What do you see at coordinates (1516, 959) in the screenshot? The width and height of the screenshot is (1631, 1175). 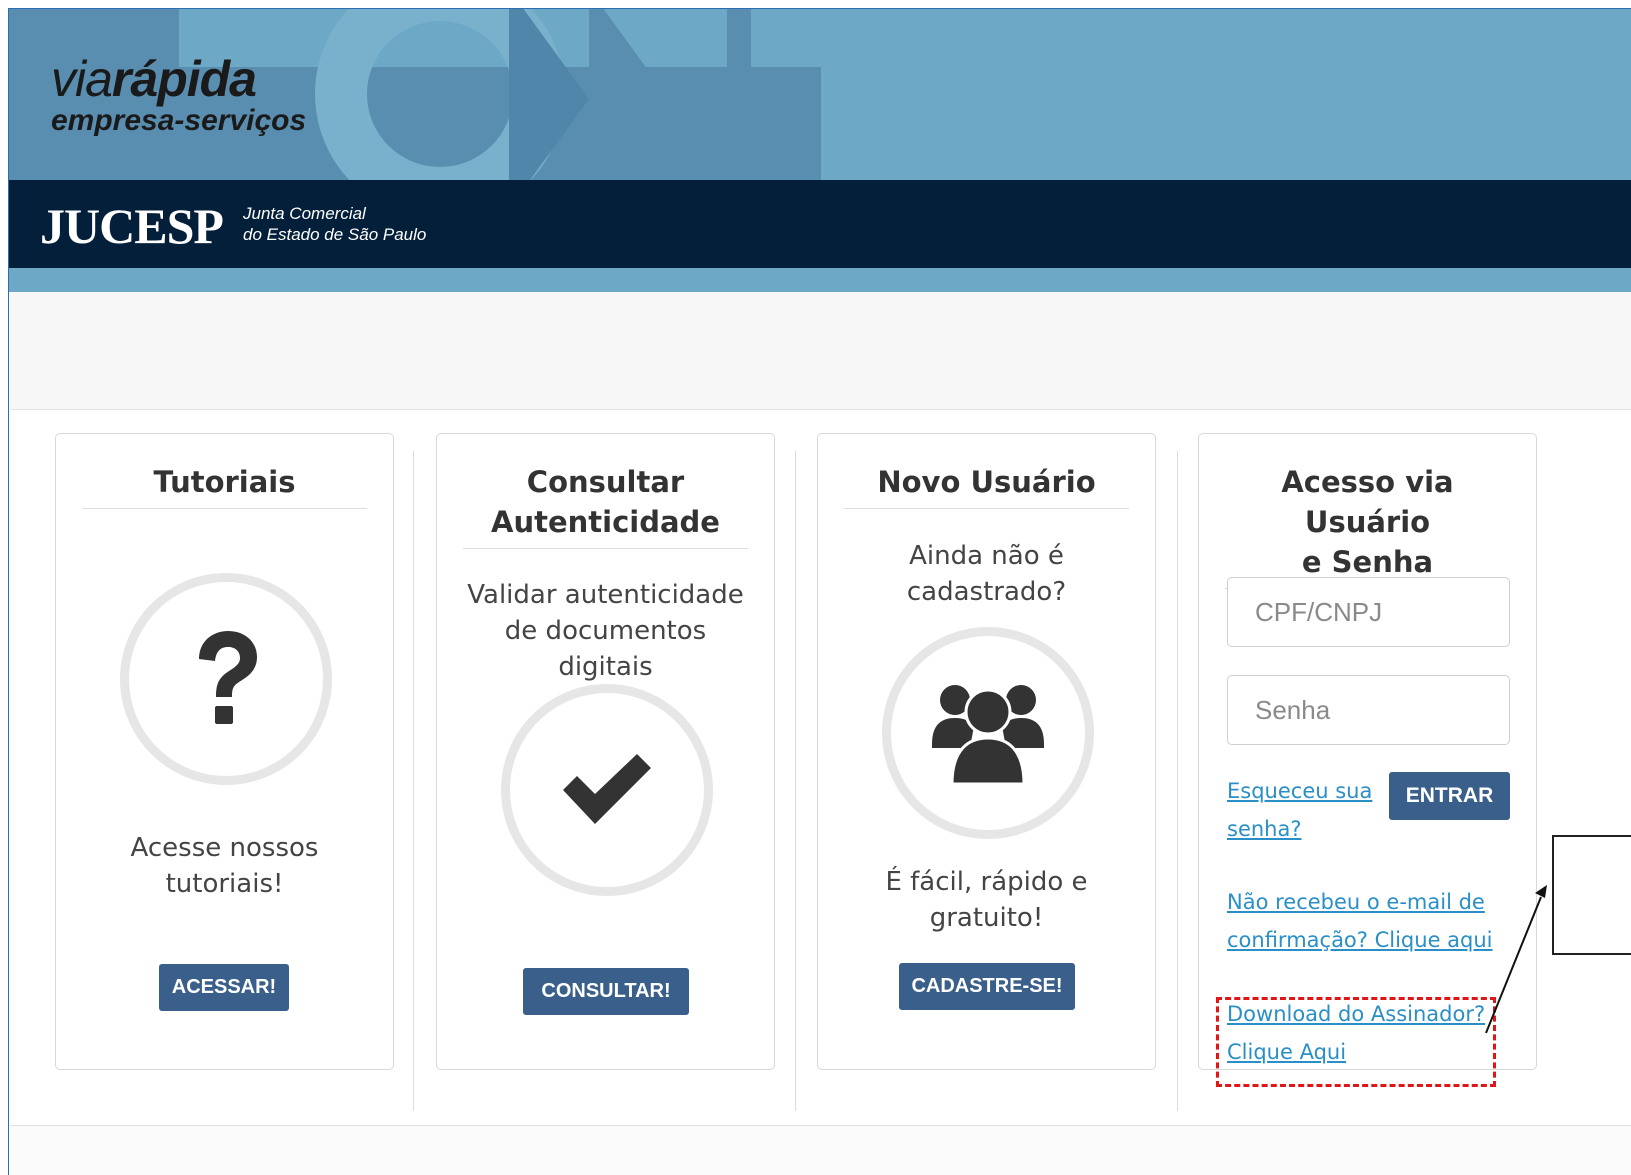 I see `callout-arrow` at bounding box center [1516, 959].